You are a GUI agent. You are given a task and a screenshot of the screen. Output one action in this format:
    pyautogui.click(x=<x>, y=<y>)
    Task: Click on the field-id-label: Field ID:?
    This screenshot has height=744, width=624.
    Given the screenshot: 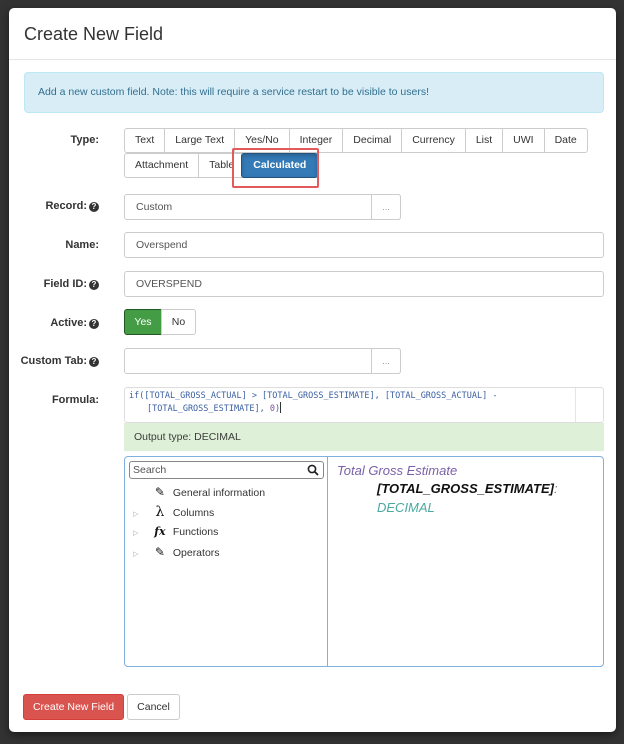 What is the action you would take?
    pyautogui.click(x=54, y=284)
    